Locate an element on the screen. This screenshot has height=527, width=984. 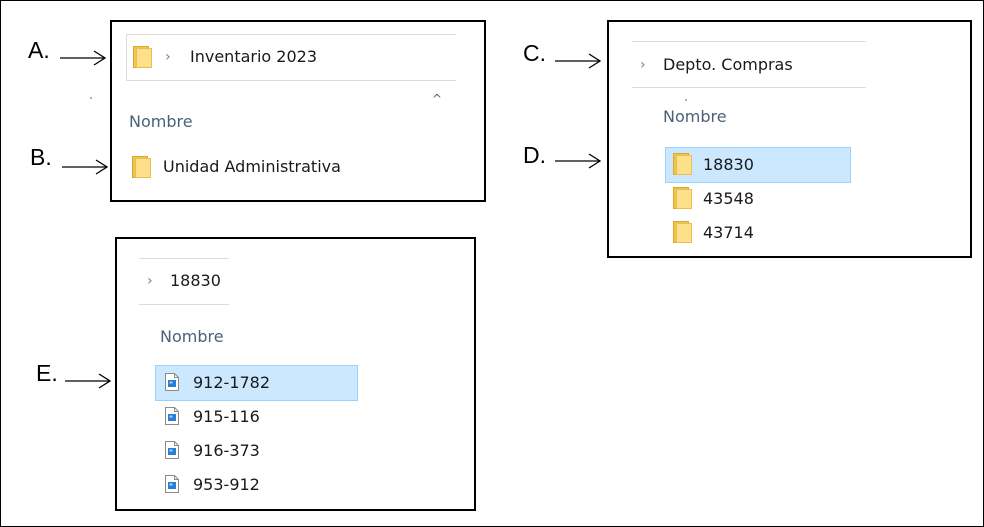
arrow-c-icon is located at coordinates (578, 61).